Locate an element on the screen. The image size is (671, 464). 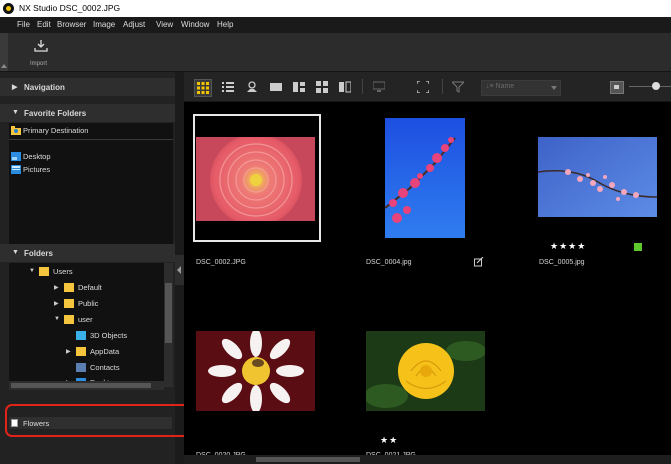
selected-thumbnail-frame is located at coordinates (257, 178).